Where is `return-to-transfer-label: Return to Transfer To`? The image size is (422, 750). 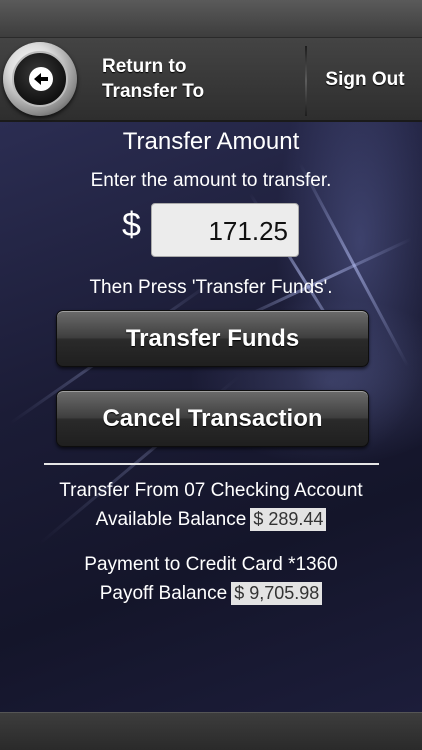 return-to-transfer-label: Return to Transfer To is located at coordinates (197, 79).